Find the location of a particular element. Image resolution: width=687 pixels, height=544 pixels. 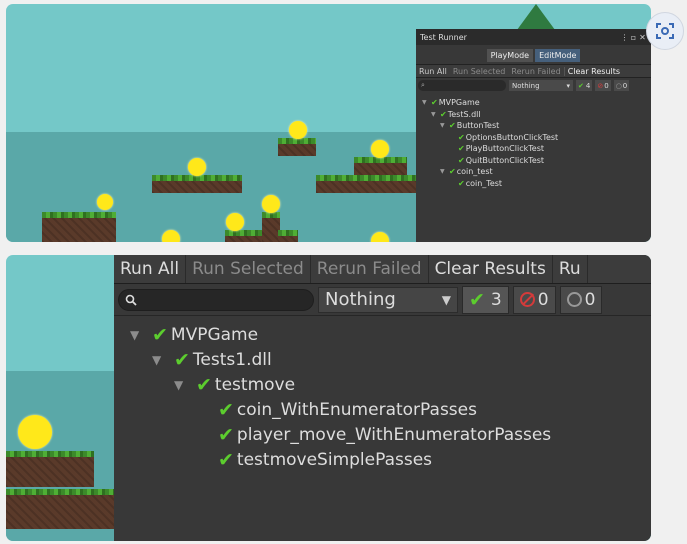

tree-node: ▼ ✔ TestS.dll is located at coordinates (536, 115).